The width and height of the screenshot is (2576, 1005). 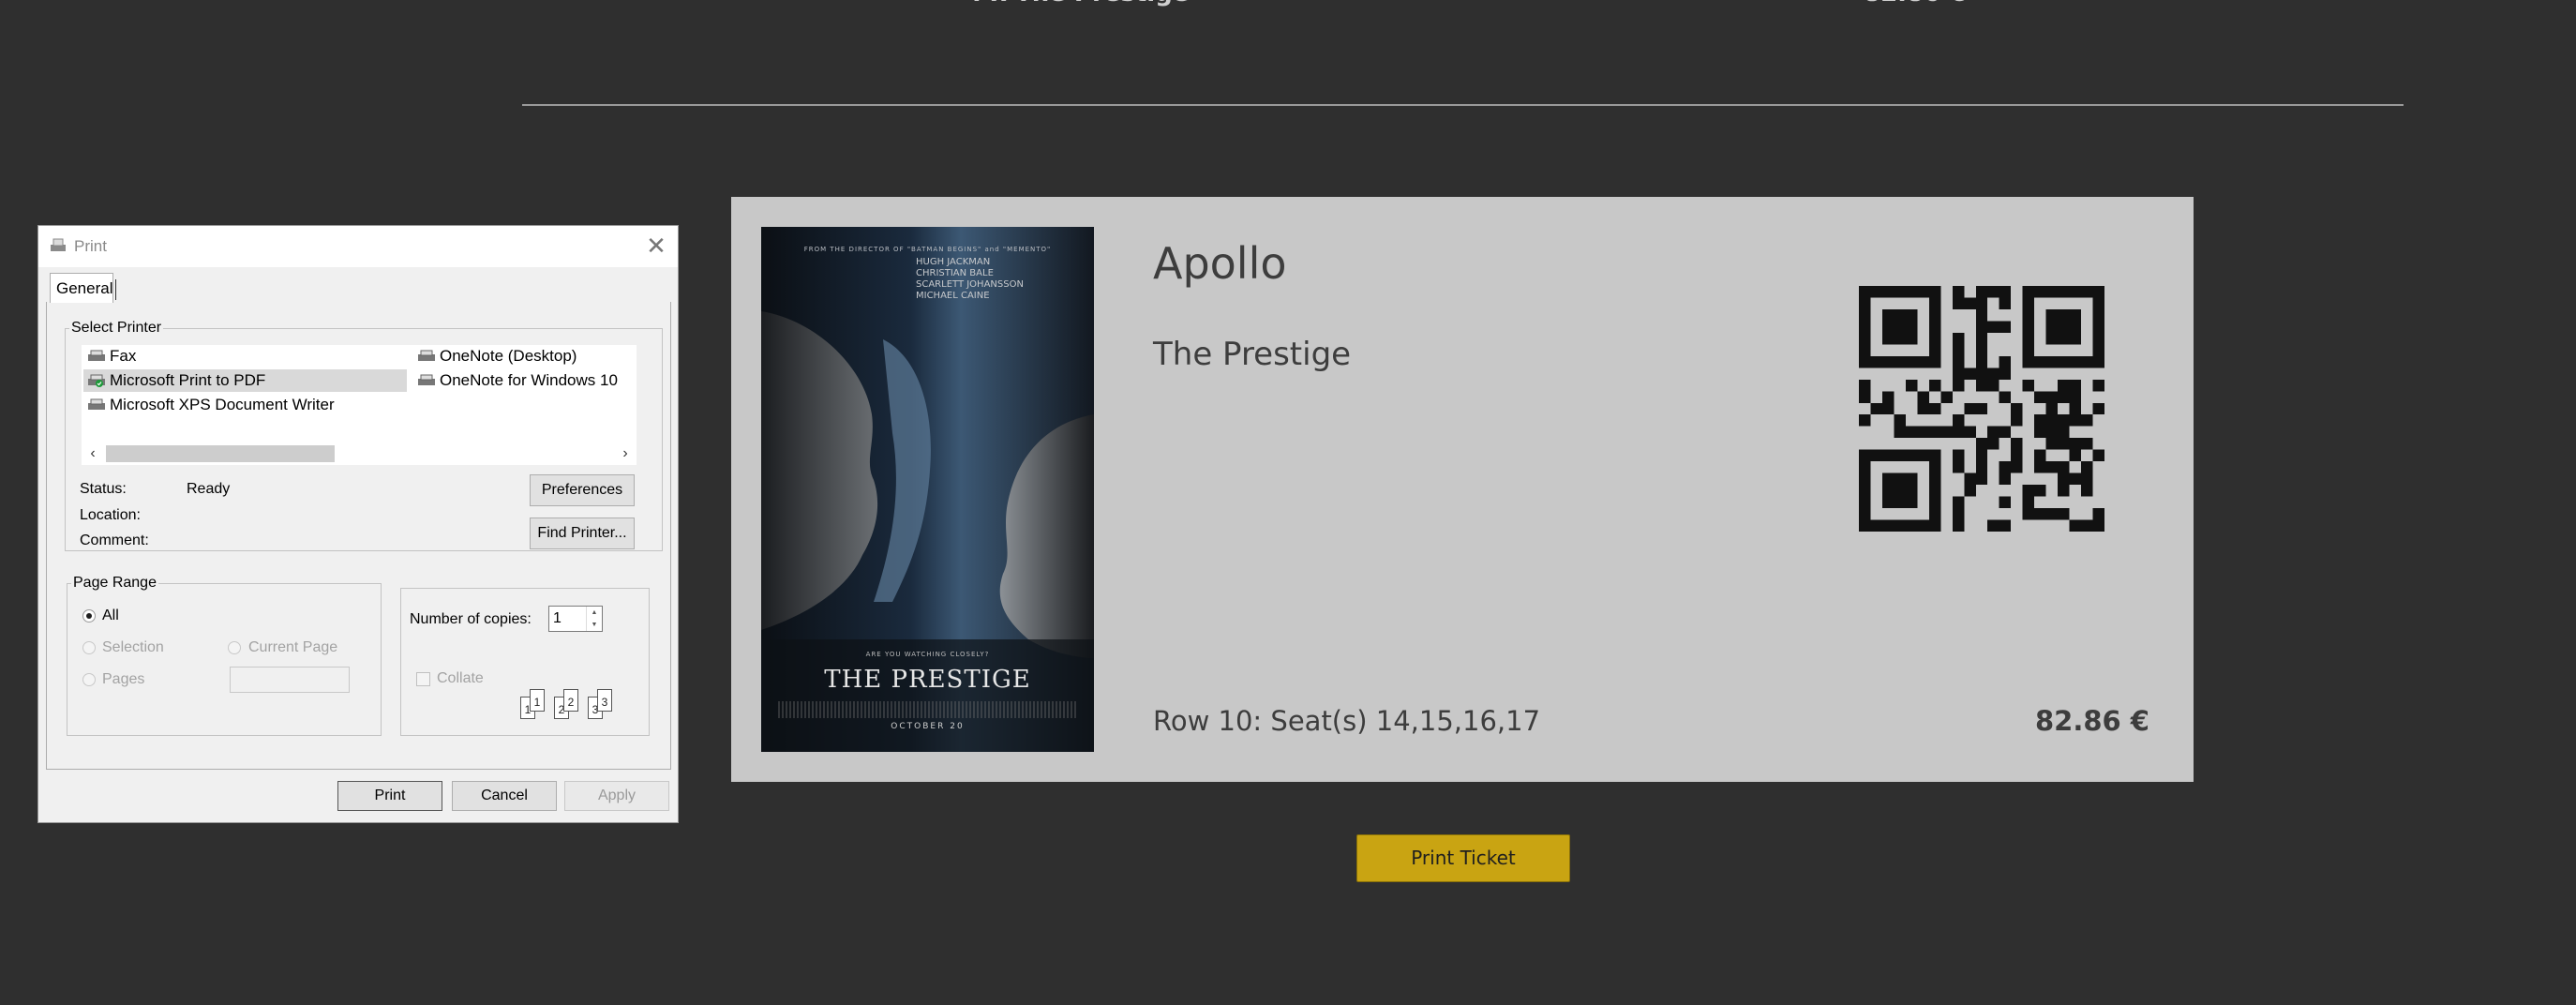 What do you see at coordinates (89, 647) in the screenshot?
I see `range-selection-radio` at bounding box center [89, 647].